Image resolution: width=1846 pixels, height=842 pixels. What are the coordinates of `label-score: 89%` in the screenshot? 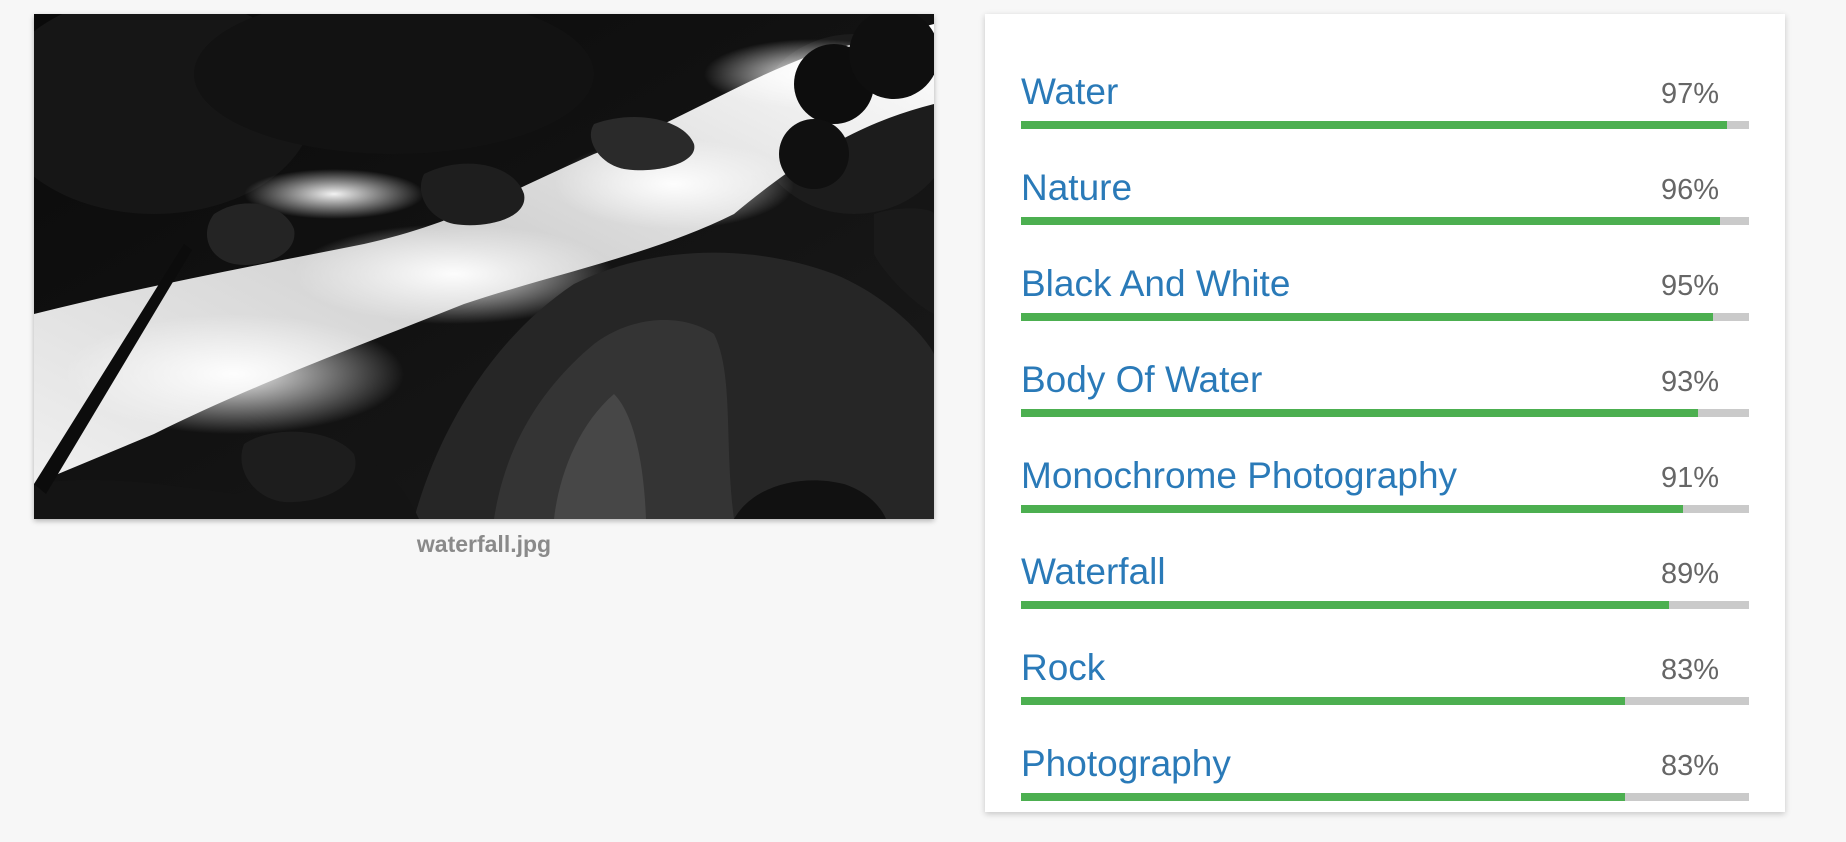 It's located at (1689, 574).